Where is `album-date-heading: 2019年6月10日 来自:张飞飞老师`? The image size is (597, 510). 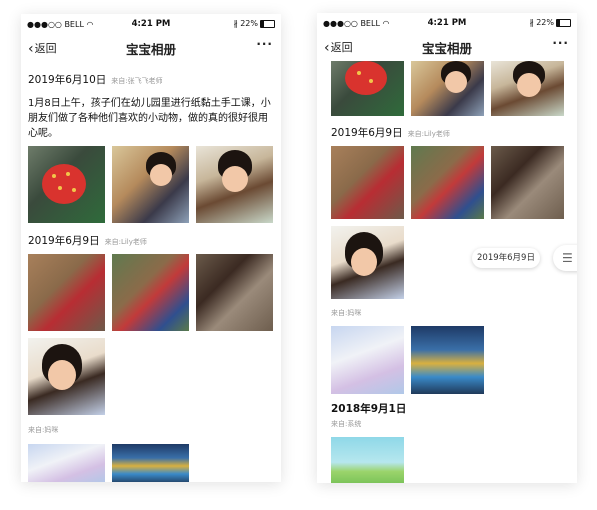
album-date-heading: 2019年6月10日 来自:张飞飞老师 is located at coordinates (95, 79).